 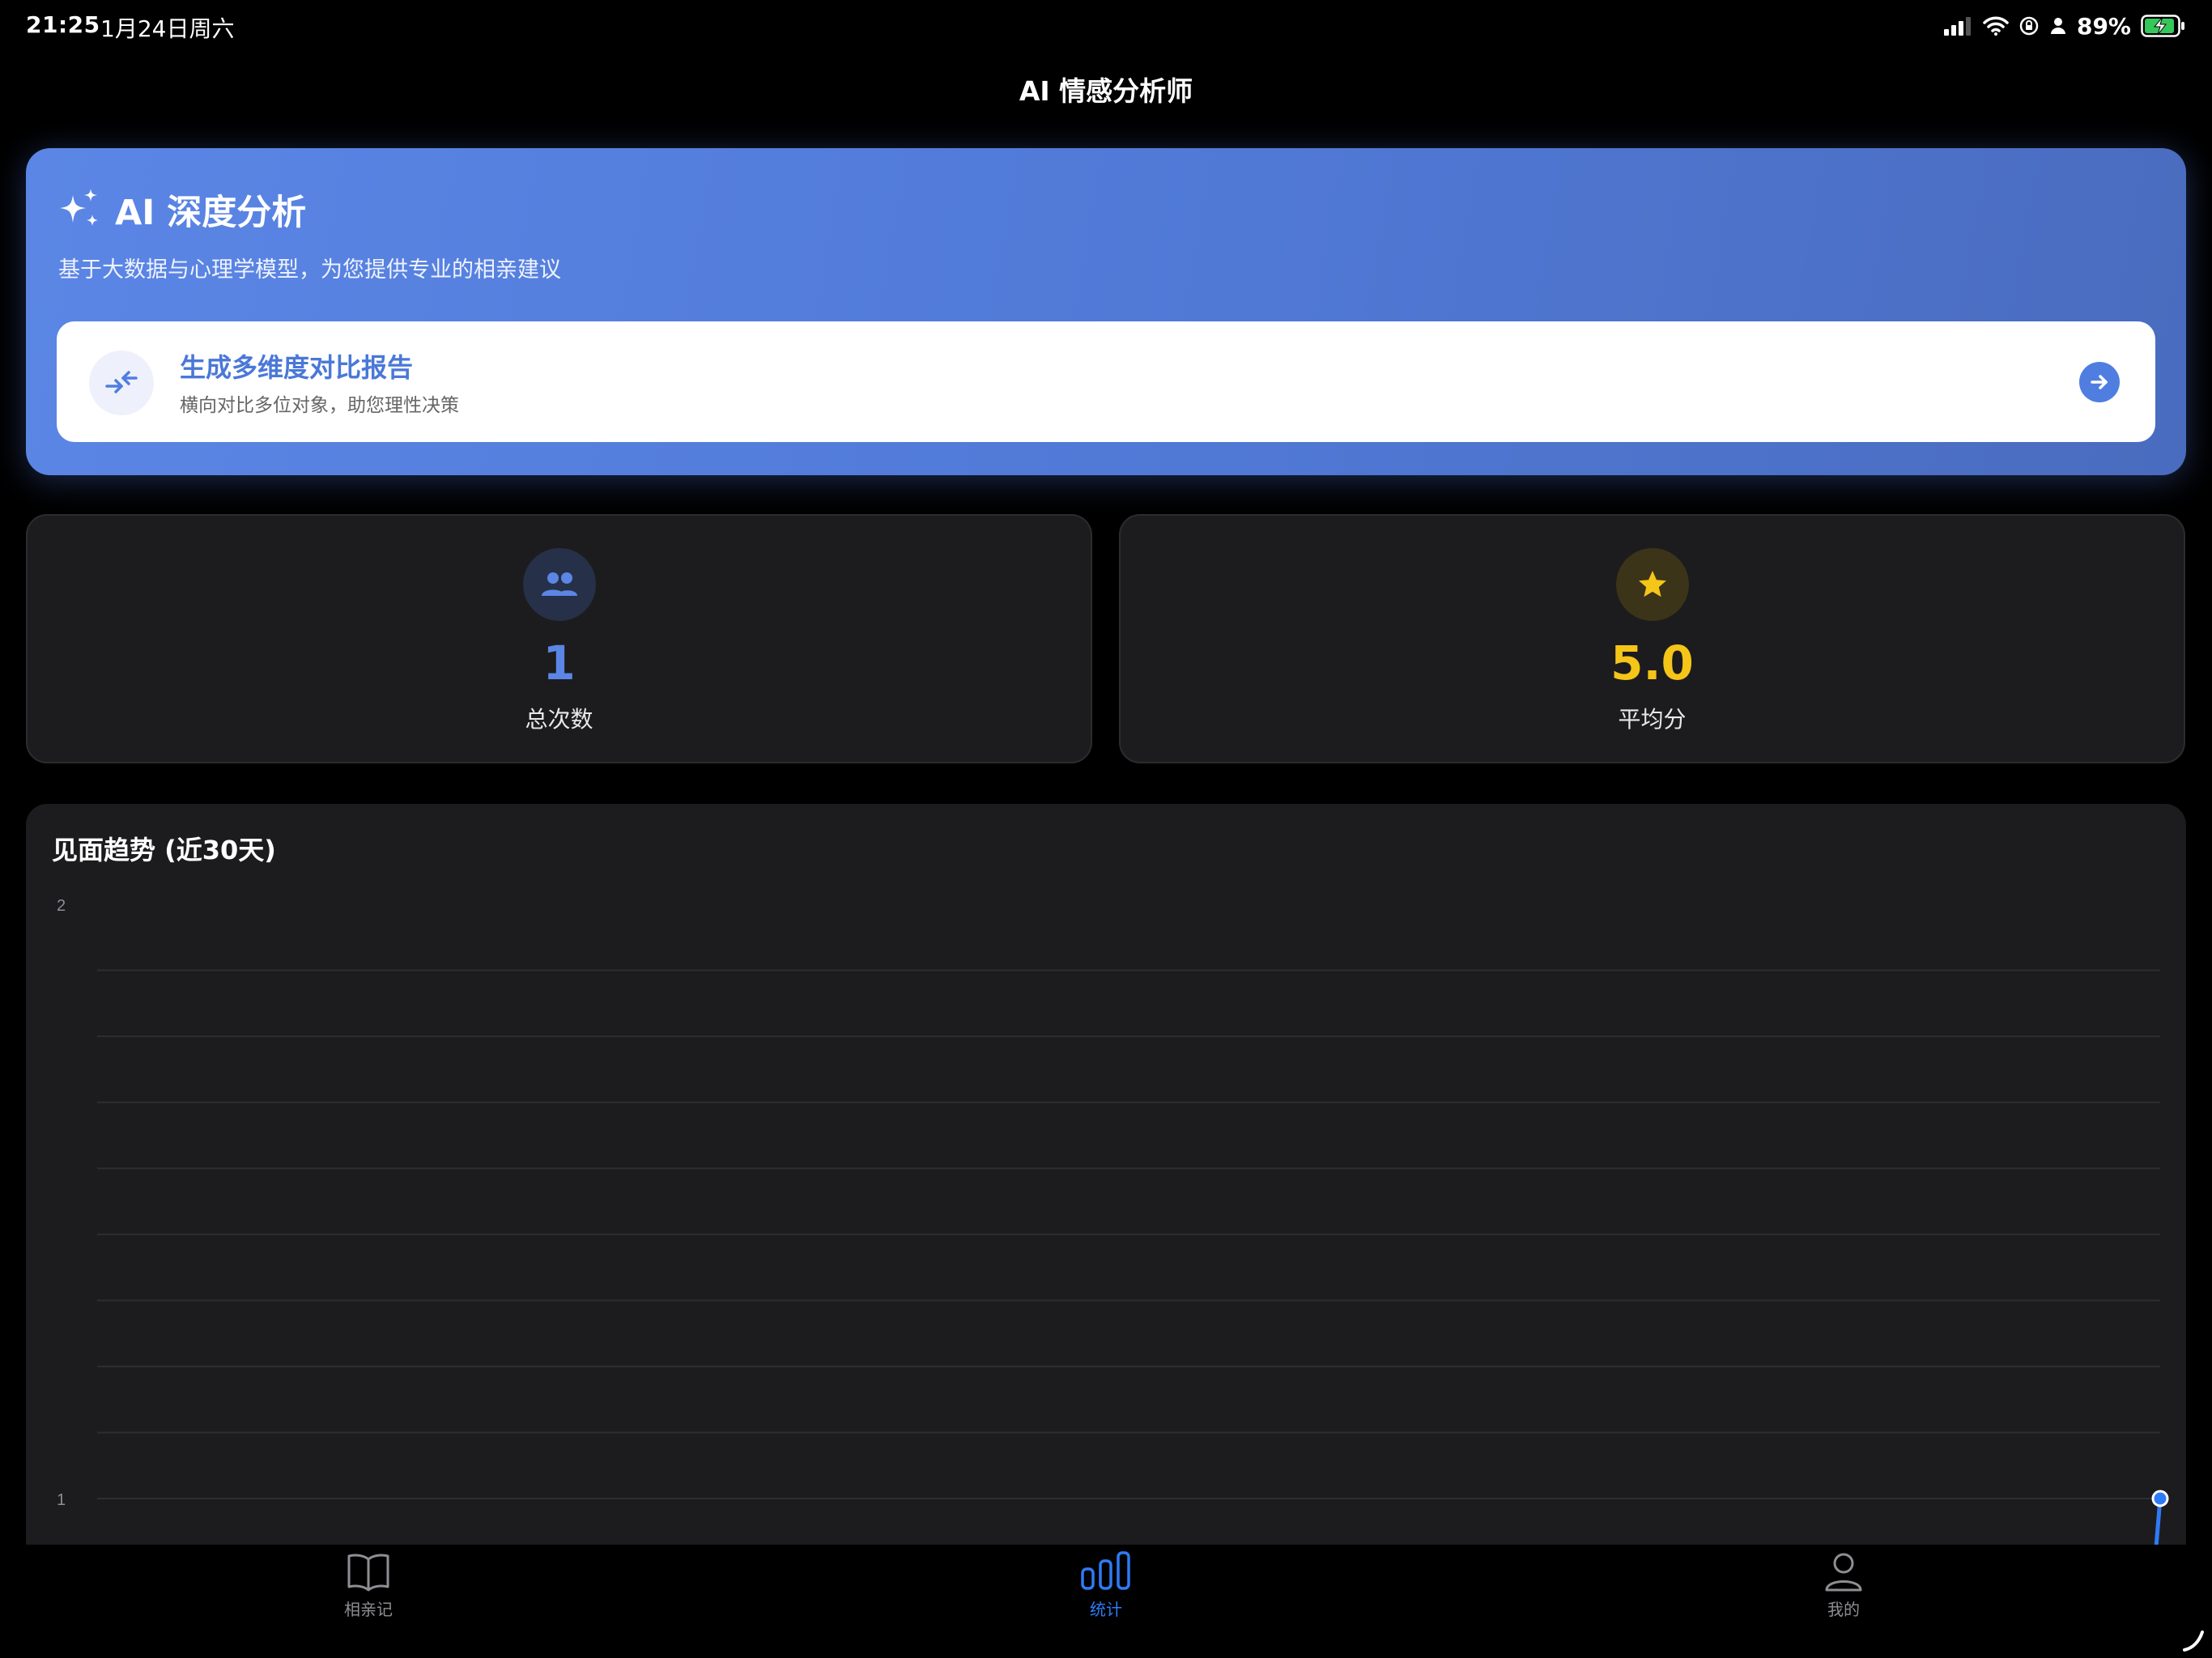 I want to click on compare-report-description: 横向对比多位对象，助您理性决策, so click(x=320, y=405).